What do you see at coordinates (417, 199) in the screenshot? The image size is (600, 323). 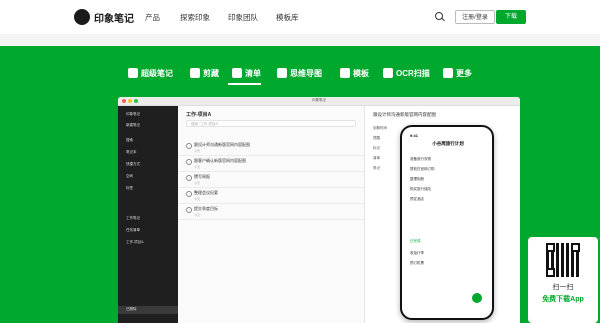 I see `phone-task: 预定酒店` at bounding box center [417, 199].